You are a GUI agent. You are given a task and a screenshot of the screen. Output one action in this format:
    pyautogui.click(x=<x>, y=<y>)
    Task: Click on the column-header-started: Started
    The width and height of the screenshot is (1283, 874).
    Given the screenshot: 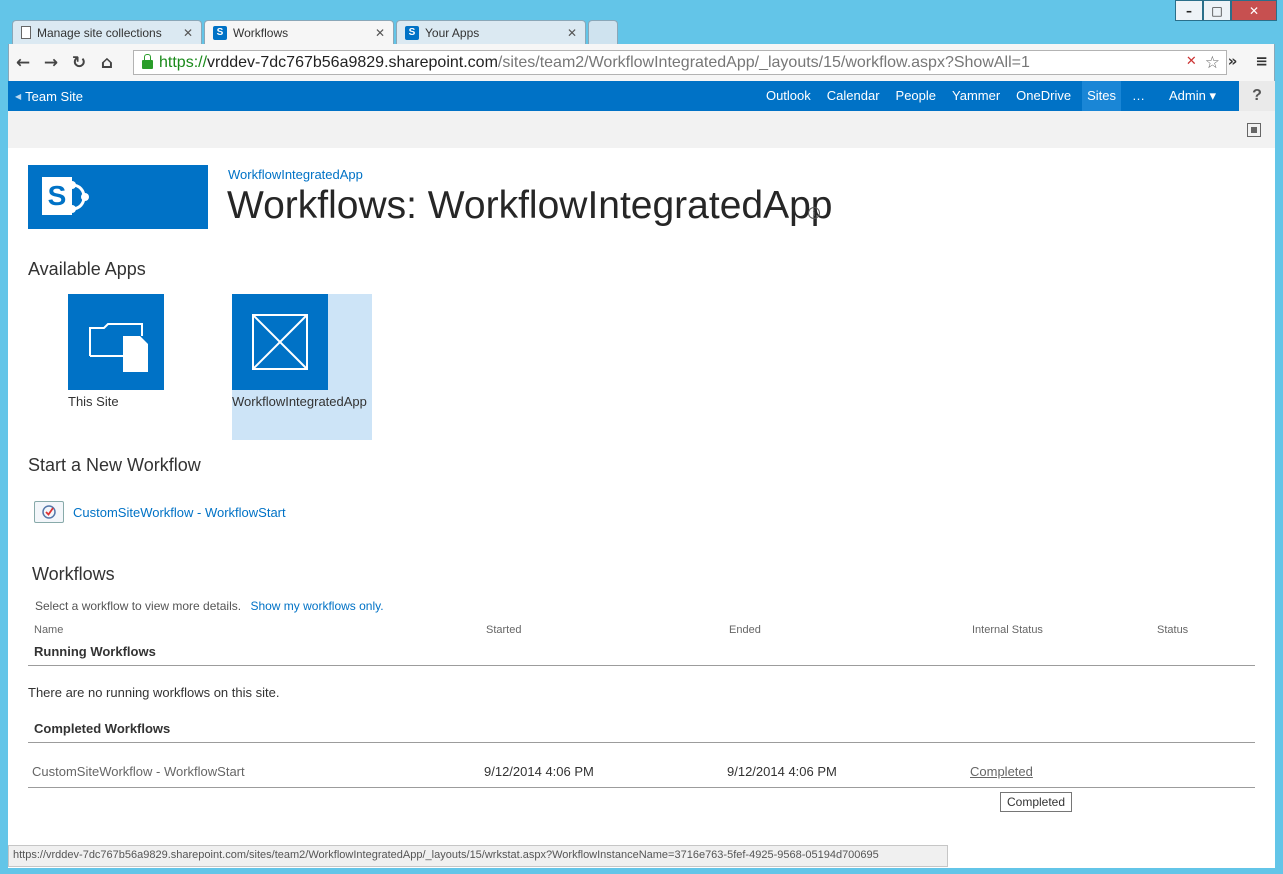 What is the action you would take?
    pyautogui.click(x=503, y=630)
    